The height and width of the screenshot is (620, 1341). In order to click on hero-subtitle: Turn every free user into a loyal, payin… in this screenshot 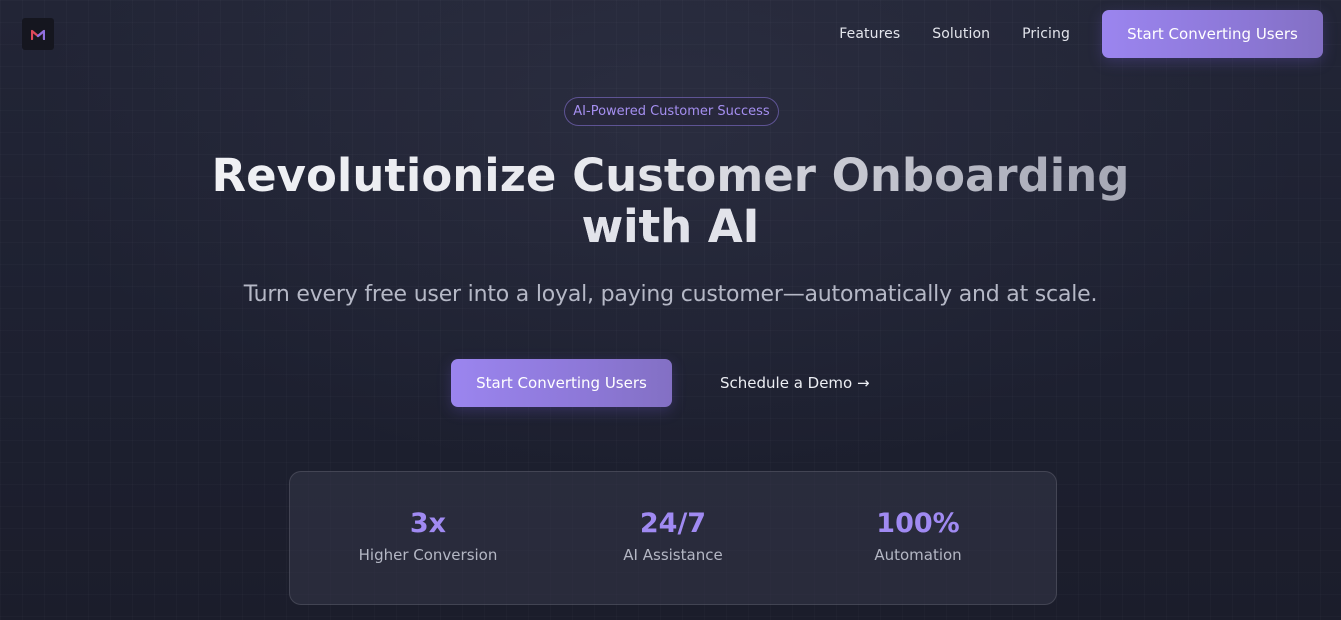, I will do `click(670, 294)`.